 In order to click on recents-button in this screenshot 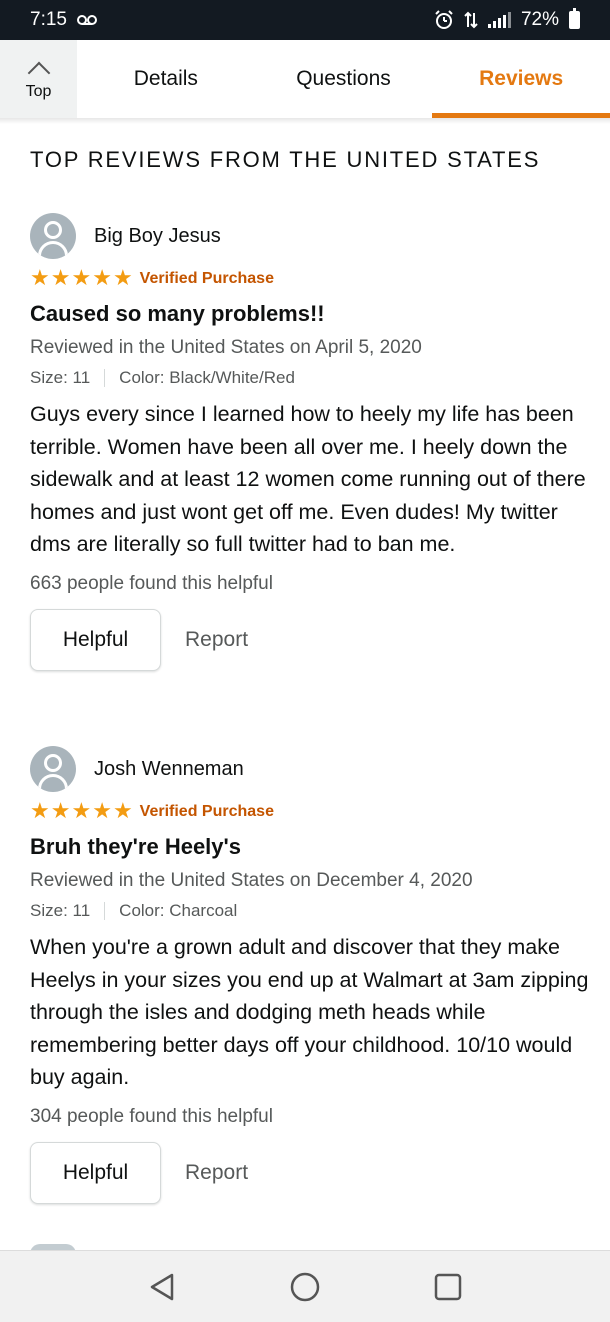, I will do `click(448, 1287)`.